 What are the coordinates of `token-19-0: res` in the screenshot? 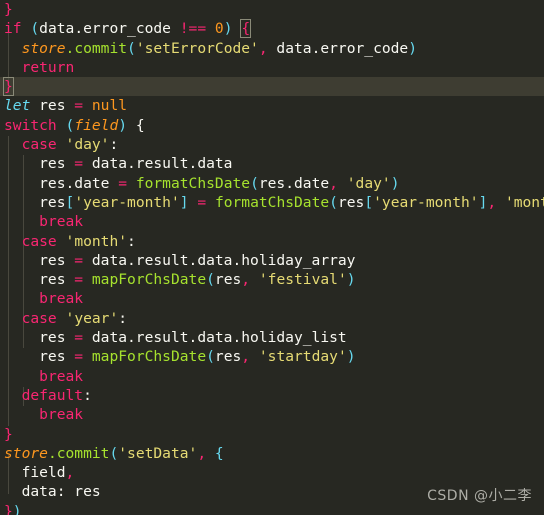 It's located at (39, 357).